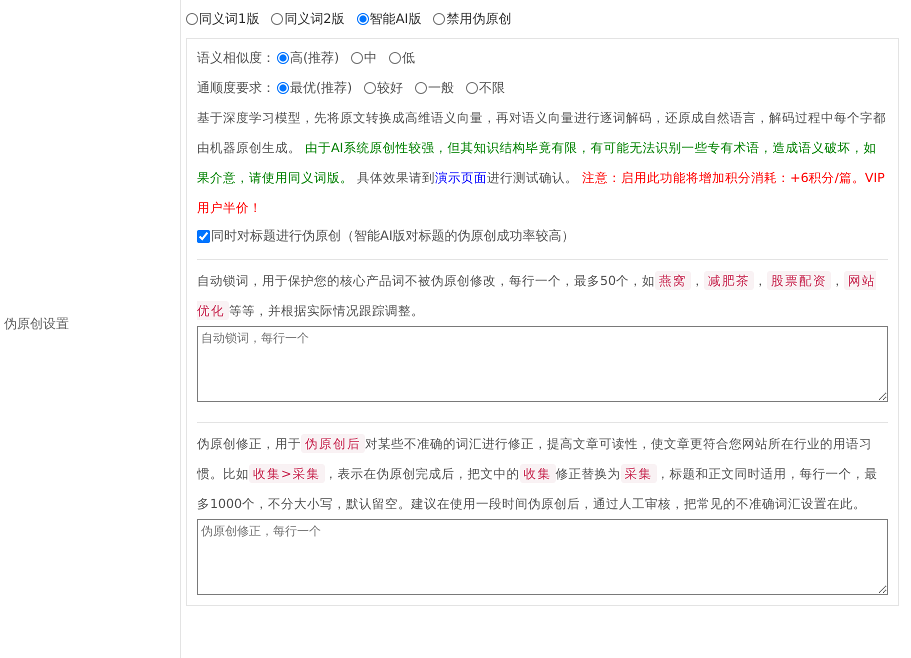 The image size is (911, 658). What do you see at coordinates (486, 88) in the screenshot?
I see `radio-option: 不限` at bounding box center [486, 88].